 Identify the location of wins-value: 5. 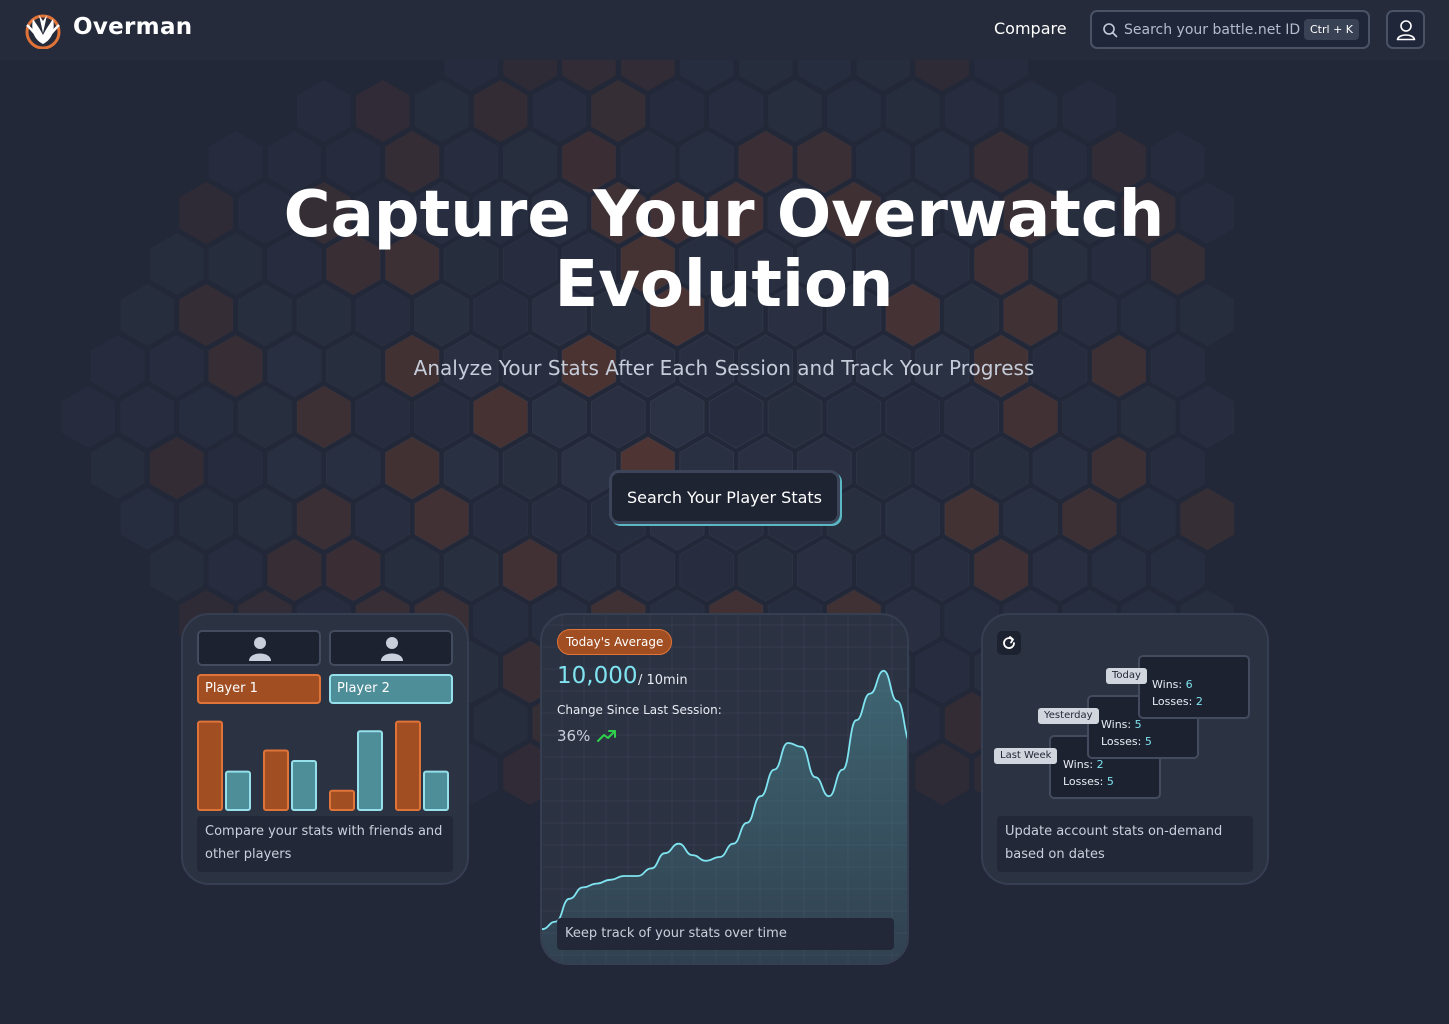
(1138, 724).